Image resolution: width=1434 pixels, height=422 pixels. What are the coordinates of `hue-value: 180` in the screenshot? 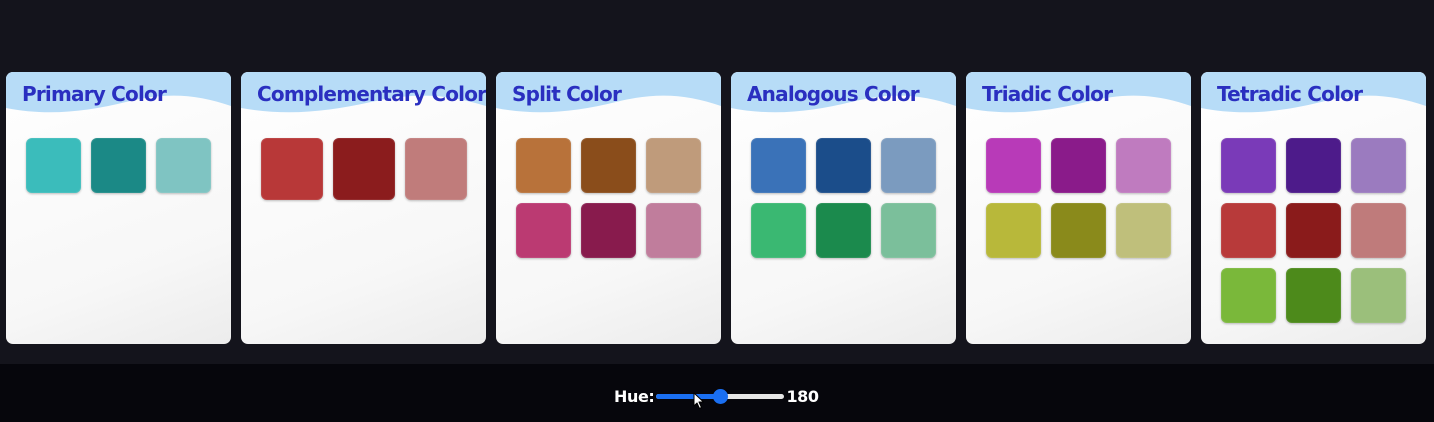 It's located at (802, 396).